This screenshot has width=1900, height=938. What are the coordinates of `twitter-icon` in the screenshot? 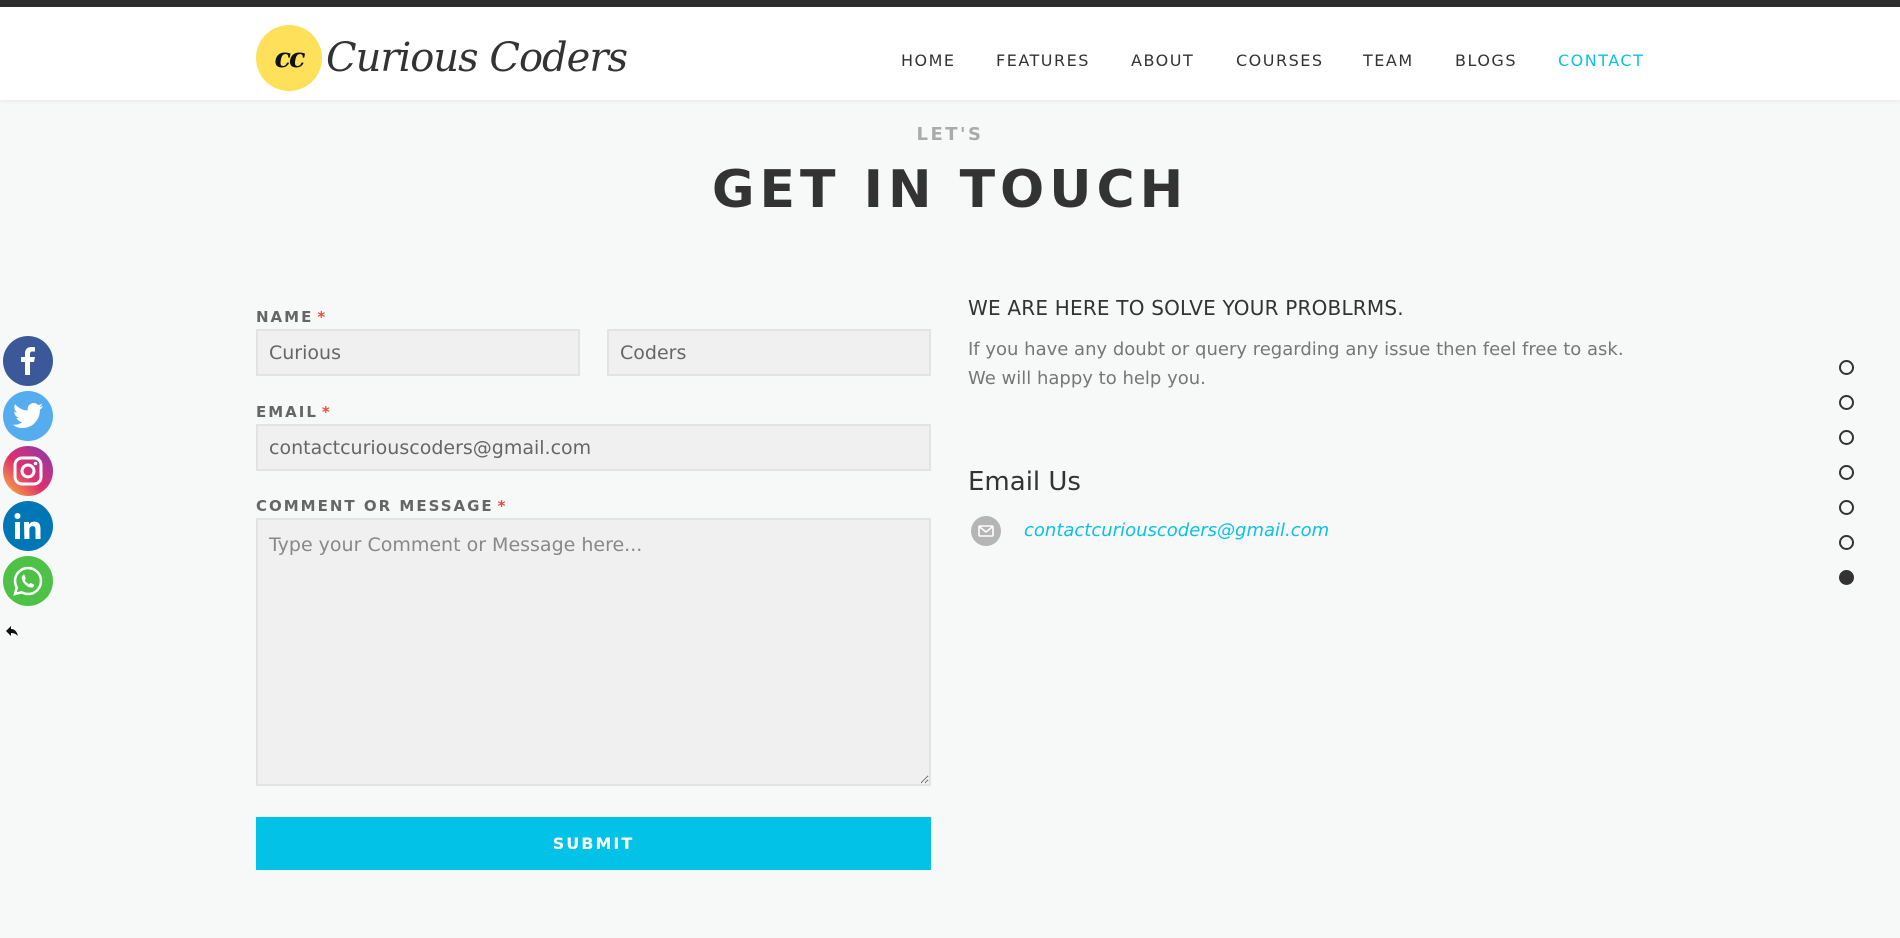 It's located at (28, 416).